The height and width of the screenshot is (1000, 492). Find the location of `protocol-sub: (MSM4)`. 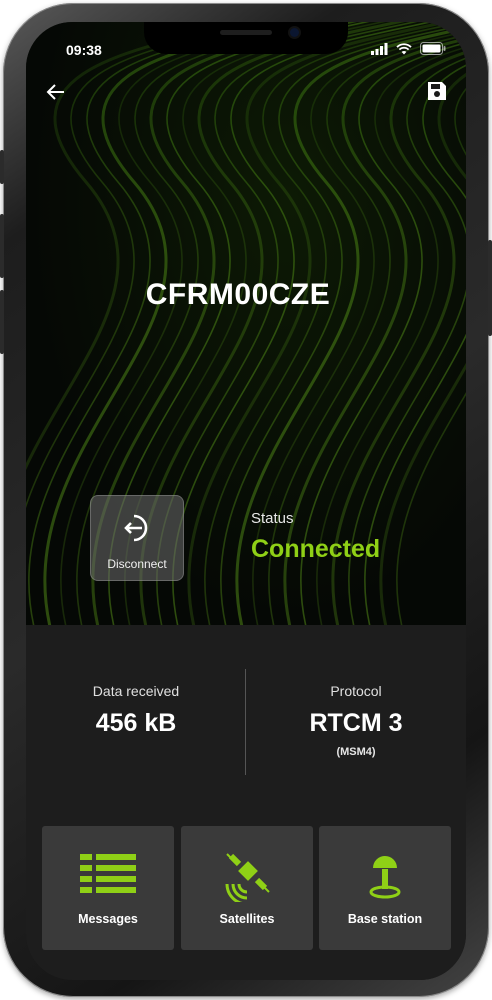

protocol-sub: (MSM4) is located at coordinates (356, 752).